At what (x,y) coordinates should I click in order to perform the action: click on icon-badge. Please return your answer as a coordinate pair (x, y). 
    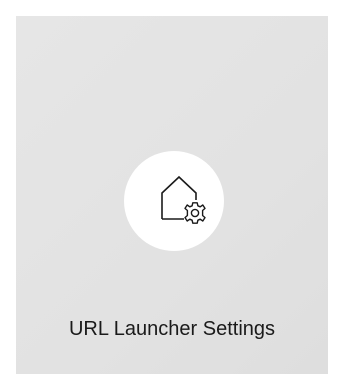
    Looking at the image, I should click on (174, 201).